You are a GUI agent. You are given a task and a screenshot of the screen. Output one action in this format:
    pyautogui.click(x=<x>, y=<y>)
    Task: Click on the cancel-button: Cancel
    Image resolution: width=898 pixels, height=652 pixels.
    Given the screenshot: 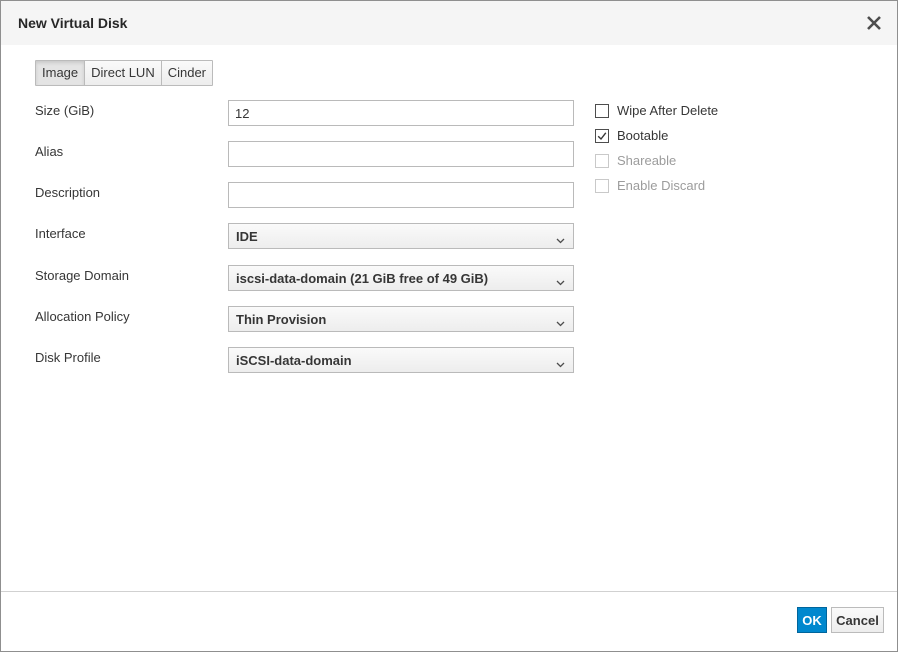 What is the action you would take?
    pyautogui.click(x=857, y=620)
    